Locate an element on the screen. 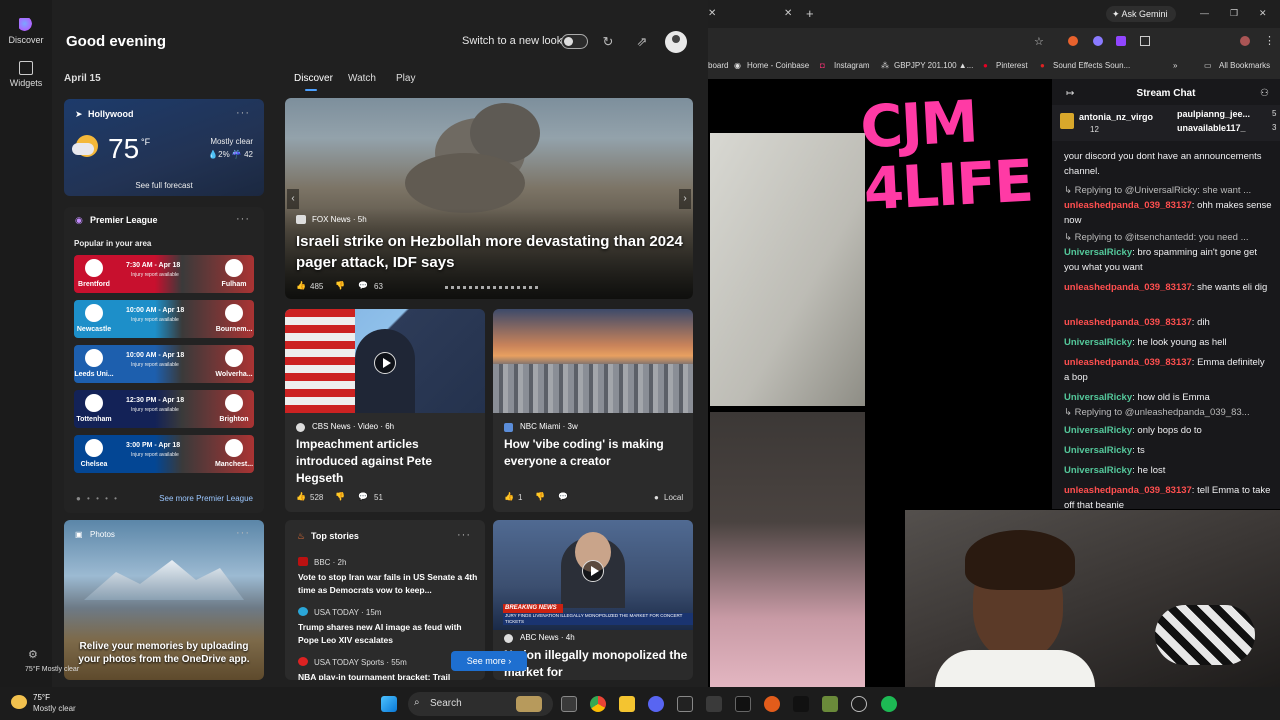 The image size is (1280, 720). settings-icon: ⚙ is located at coordinates (33, 654).